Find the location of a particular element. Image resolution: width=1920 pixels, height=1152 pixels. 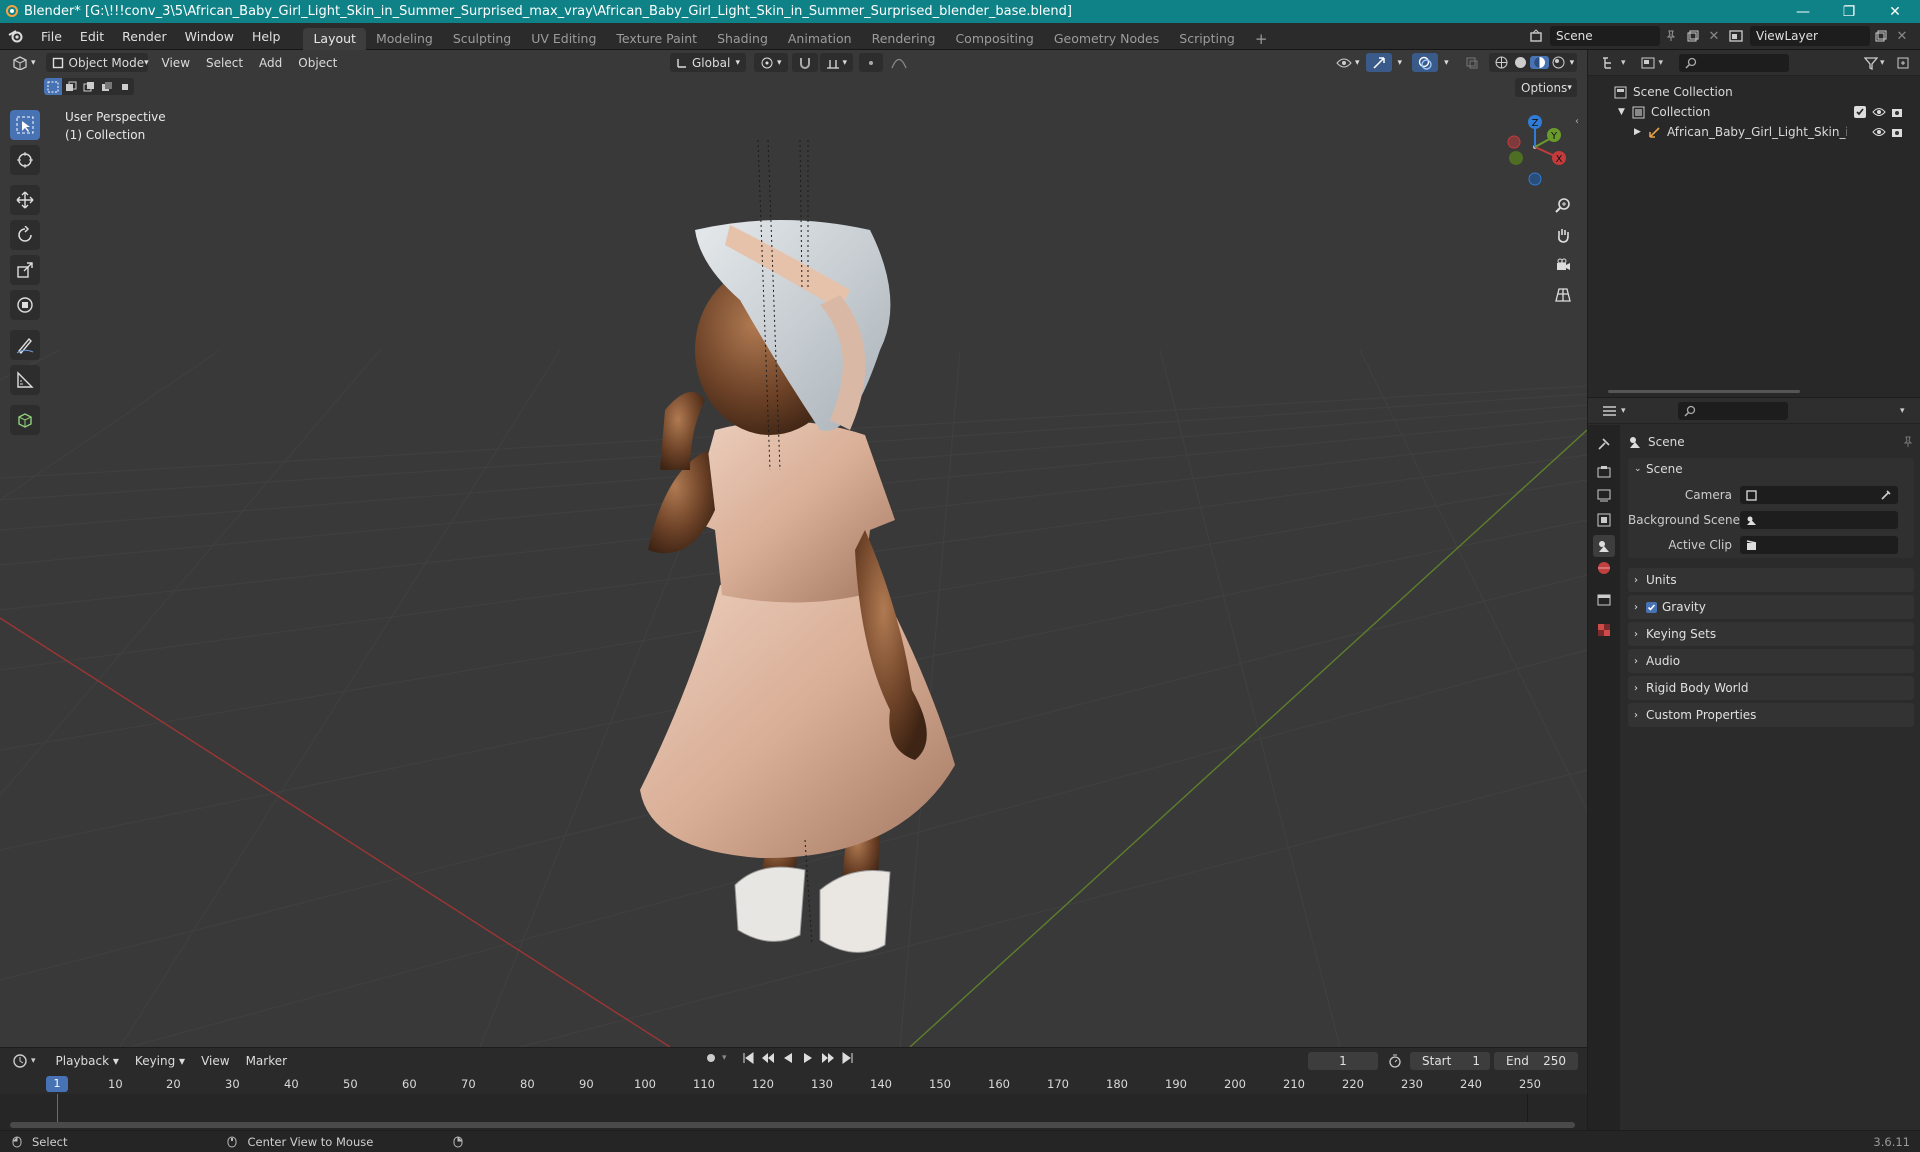

menu-file: File is located at coordinates (51, 36).